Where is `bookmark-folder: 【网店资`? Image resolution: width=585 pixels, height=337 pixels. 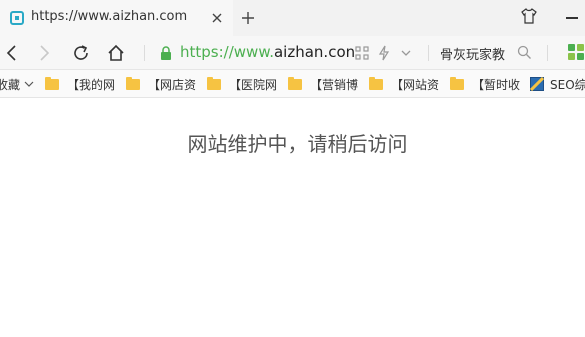 bookmark-folder: 【网店资 is located at coordinates (161, 84).